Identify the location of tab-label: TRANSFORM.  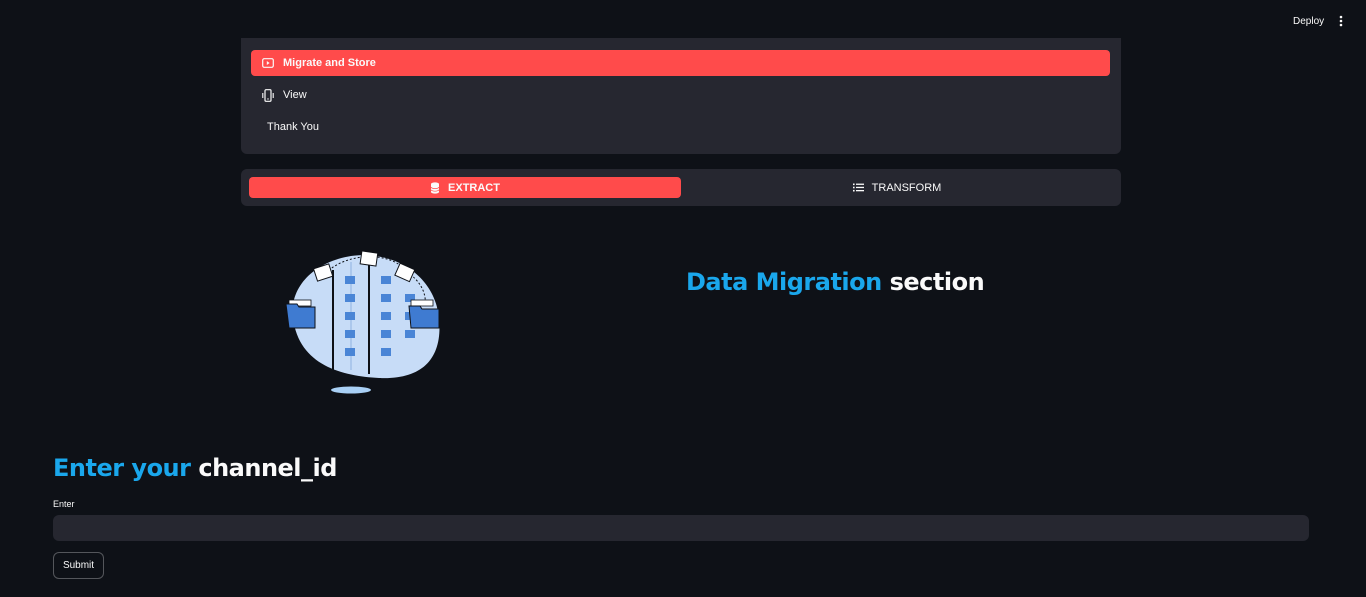
(906, 187).